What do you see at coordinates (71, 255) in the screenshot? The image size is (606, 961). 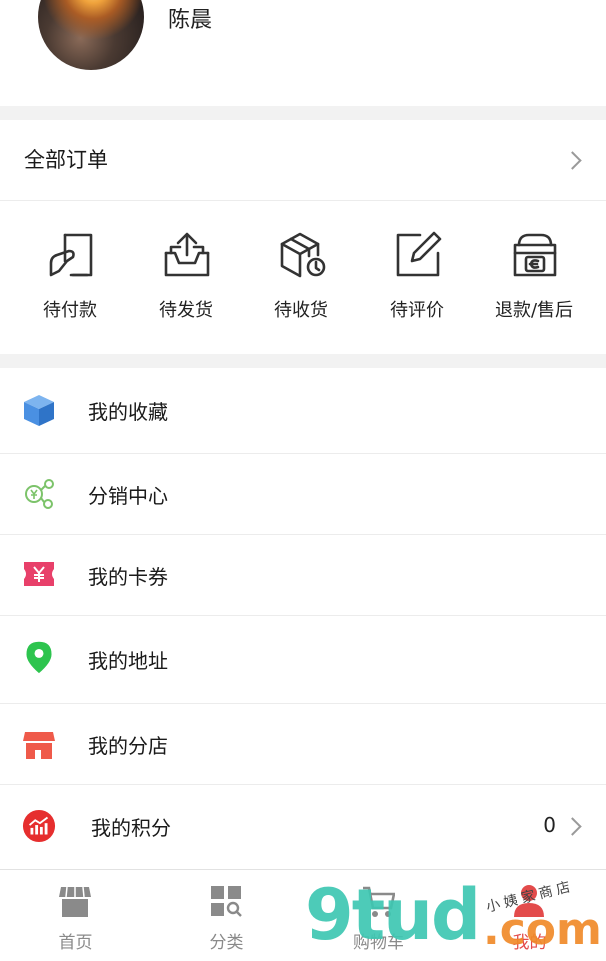 I see `payment-pending-icon` at bounding box center [71, 255].